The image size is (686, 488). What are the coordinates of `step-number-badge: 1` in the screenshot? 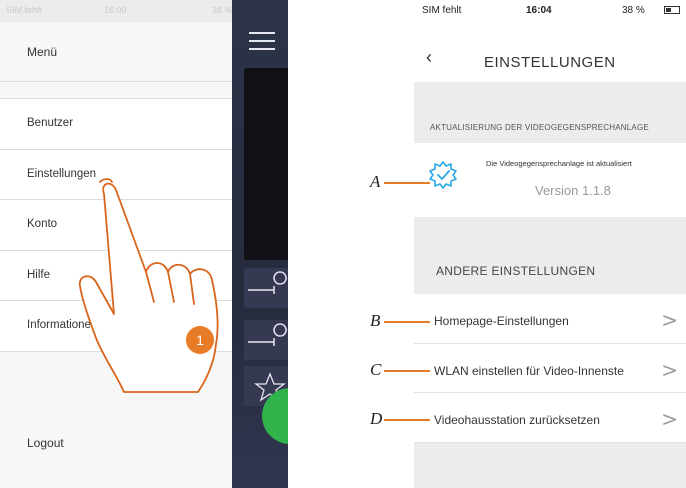 It's located at (200, 340).